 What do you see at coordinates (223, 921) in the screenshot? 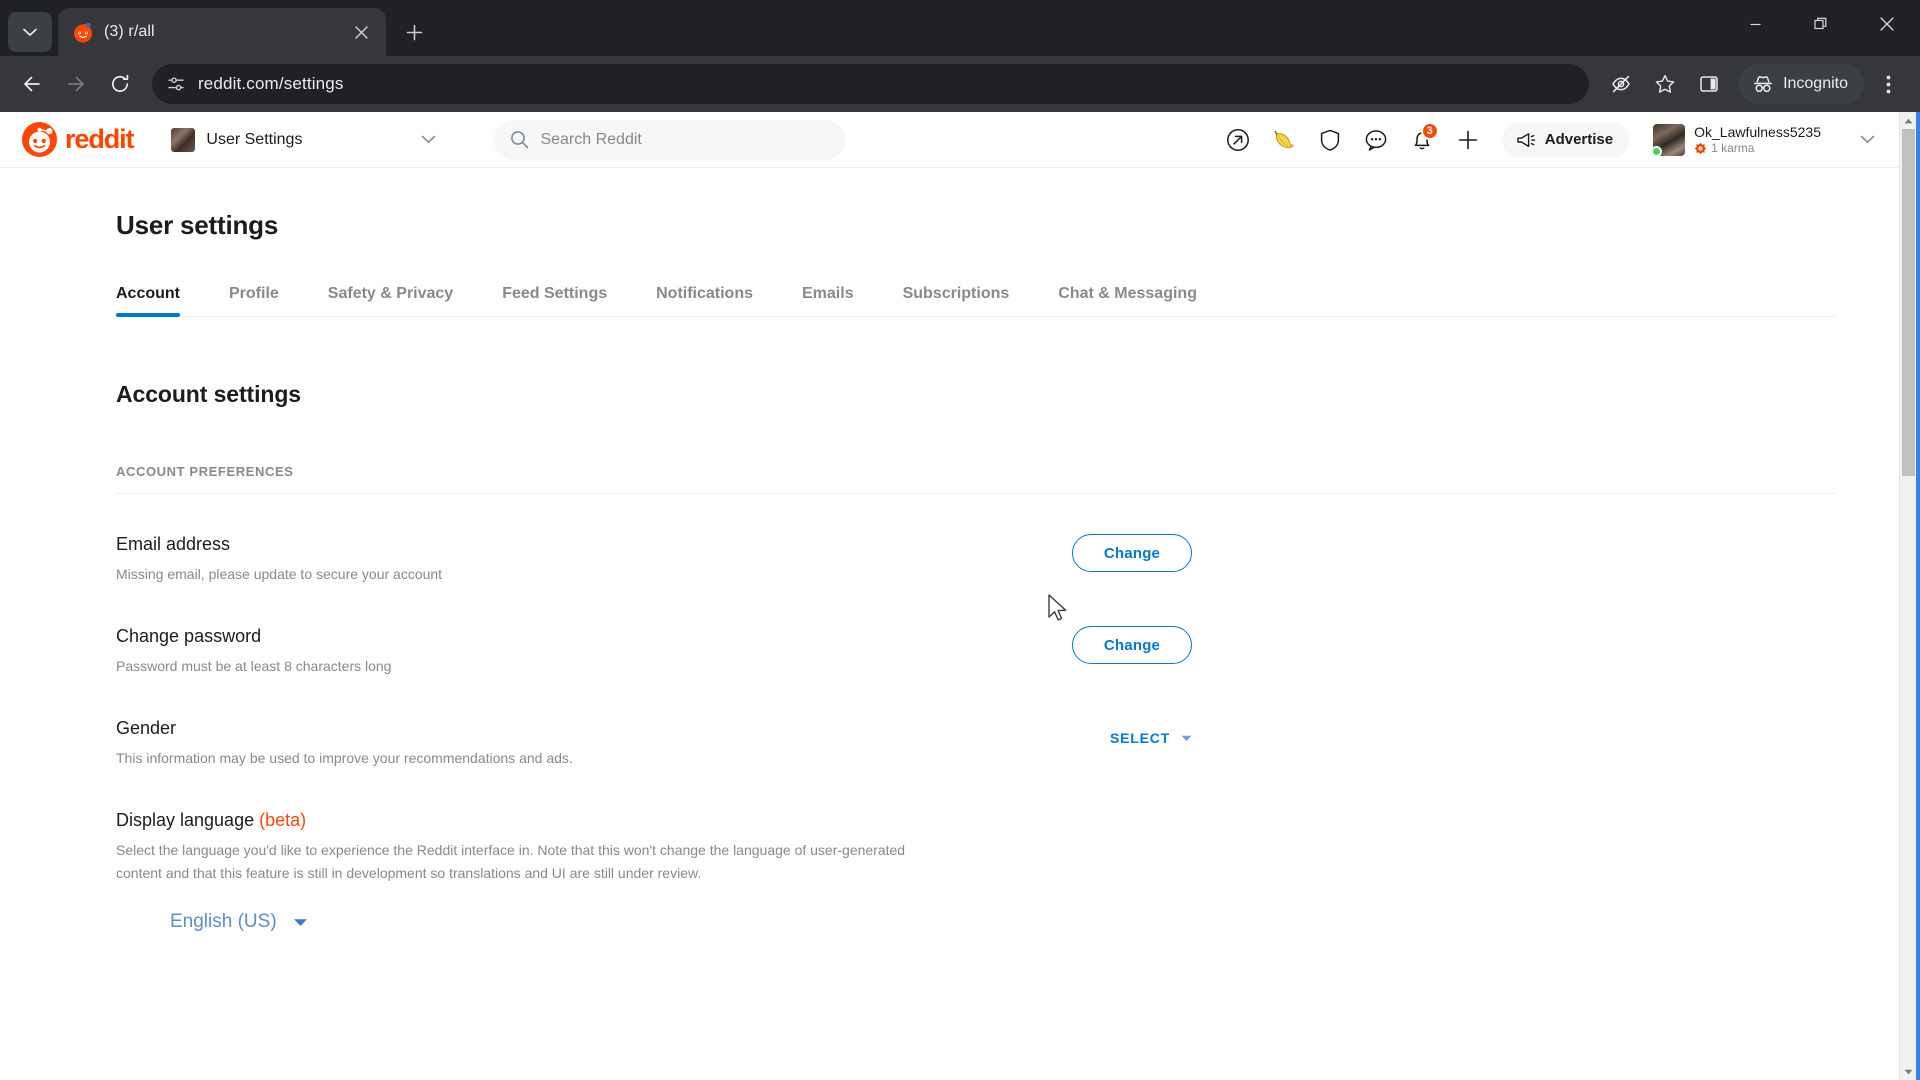
I see `display-language-value: English (US)` at bounding box center [223, 921].